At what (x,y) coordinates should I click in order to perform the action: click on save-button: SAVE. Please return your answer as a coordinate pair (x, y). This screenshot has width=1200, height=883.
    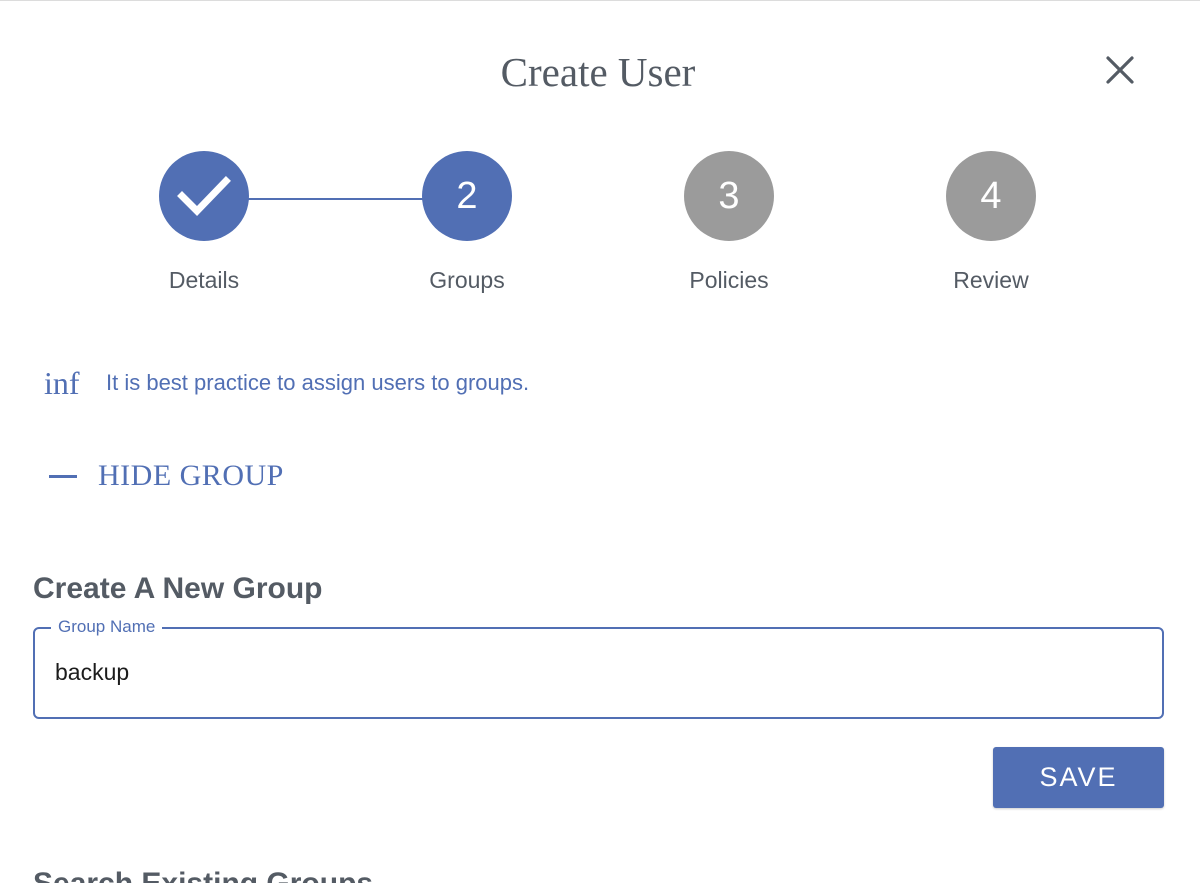
    Looking at the image, I should click on (1078, 777).